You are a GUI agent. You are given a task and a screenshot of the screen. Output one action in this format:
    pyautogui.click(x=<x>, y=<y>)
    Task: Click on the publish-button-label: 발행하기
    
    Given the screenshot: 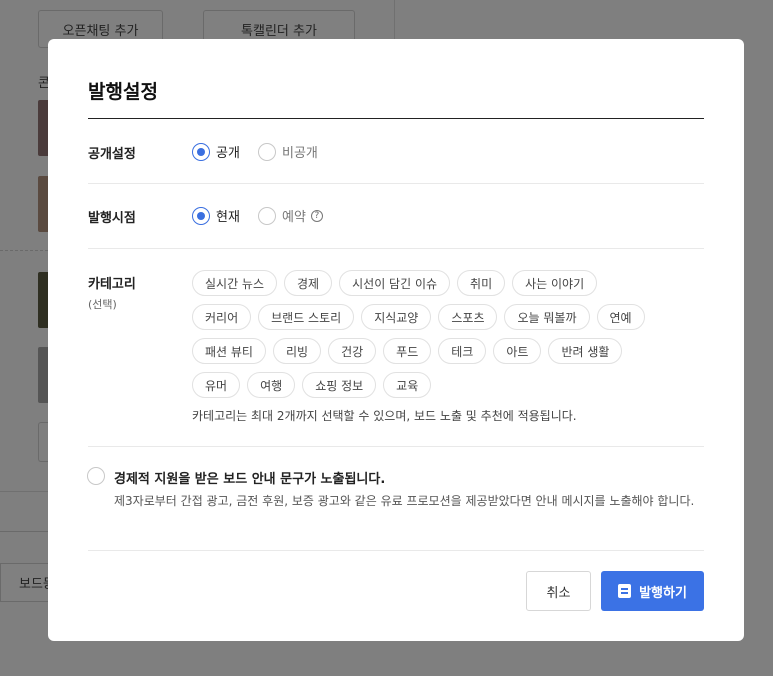 What is the action you would take?
    pyautogui.click(x=663, y=593)
    